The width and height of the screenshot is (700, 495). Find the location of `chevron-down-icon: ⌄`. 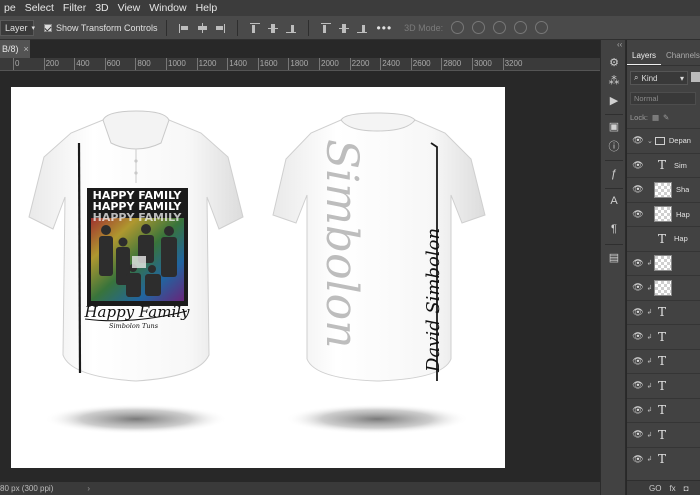

chevron-down-icon: ⌄ is located at coordinates (650, 141).